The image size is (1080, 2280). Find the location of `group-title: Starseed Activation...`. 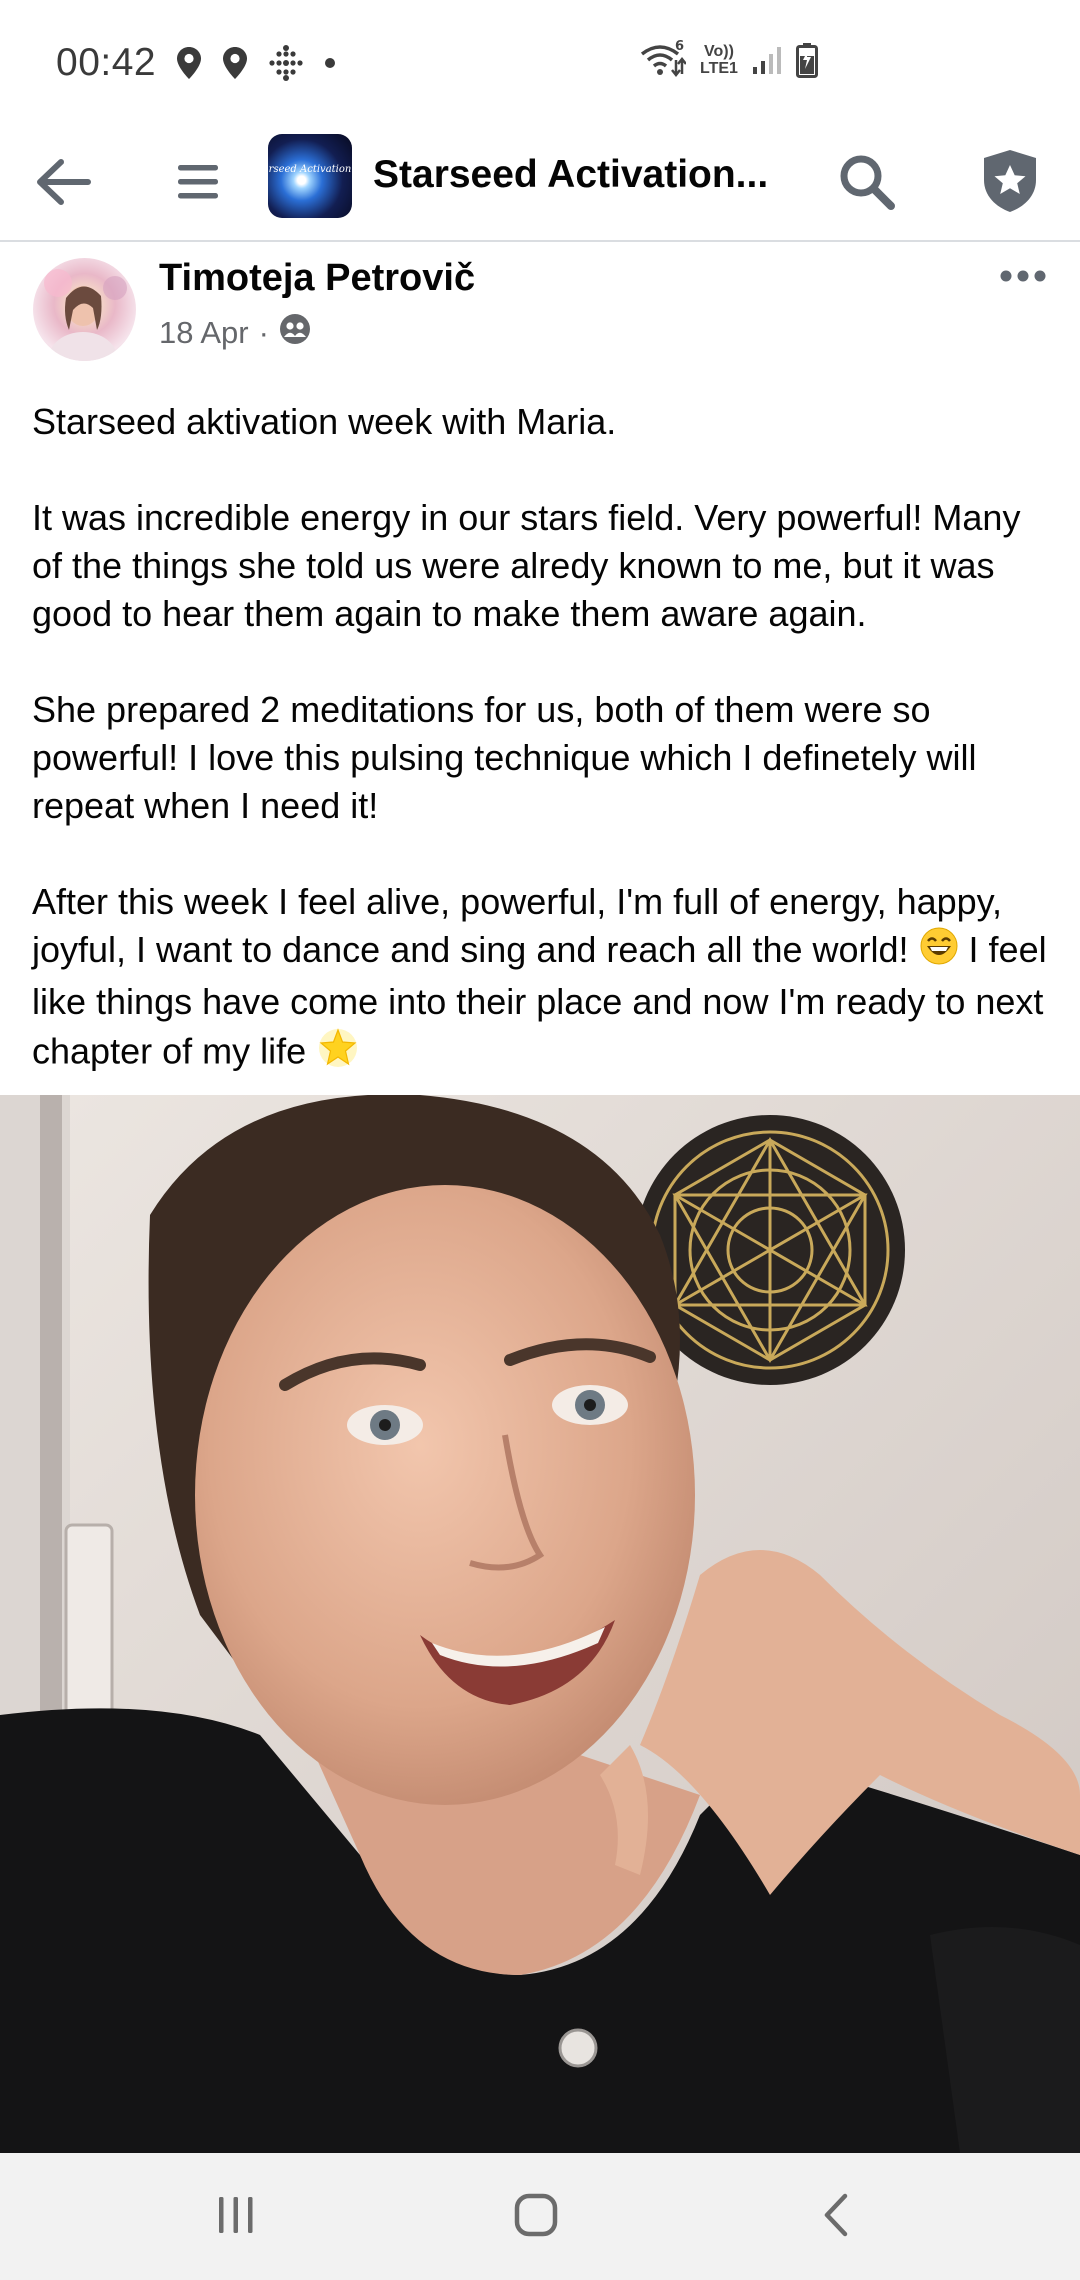

group-title: Starseed Activation... is located at coordinates (570, 175).